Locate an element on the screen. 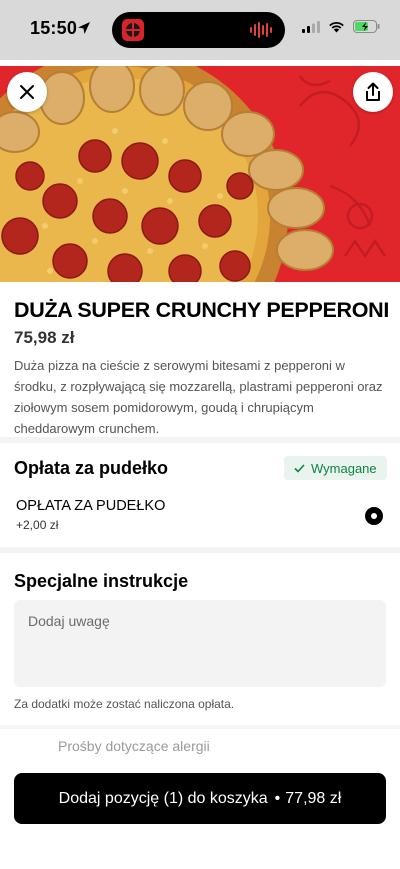 The image size is (400, 869). wifi-icon is located at coordinates (336, 26).